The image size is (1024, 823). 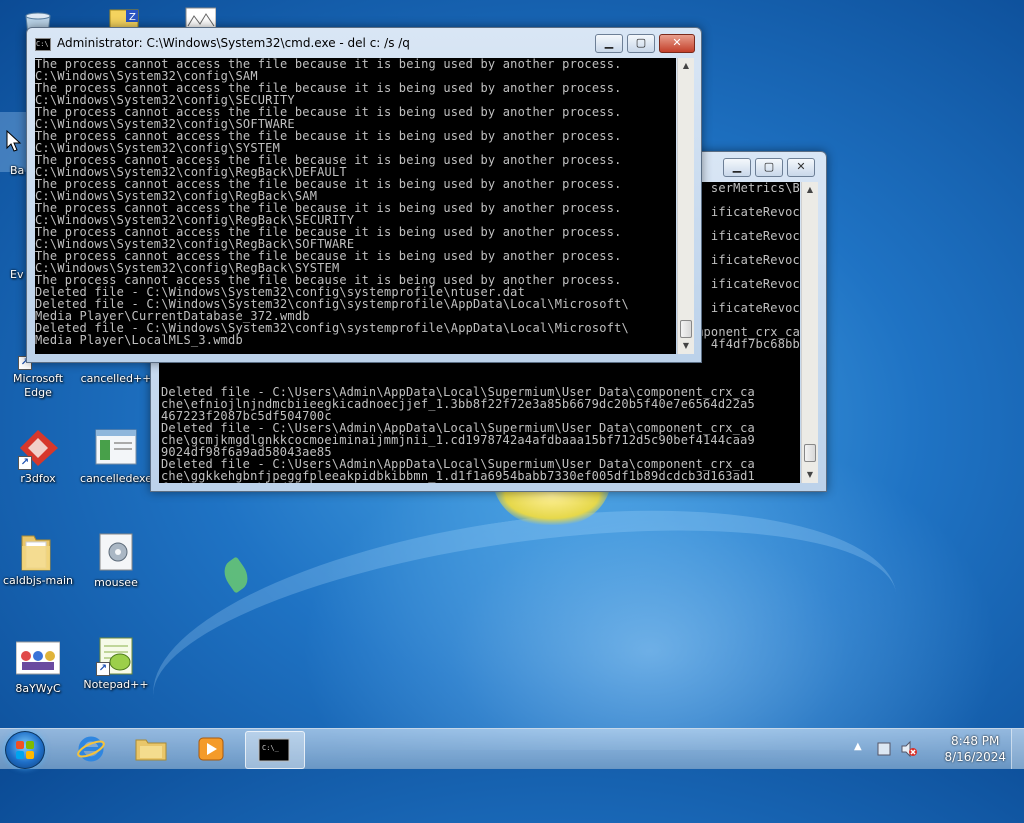 What do you see at coordinates (271, 748) in the screenshot?
I see `svg-text: C:\_` at bounding box center [271, 748].